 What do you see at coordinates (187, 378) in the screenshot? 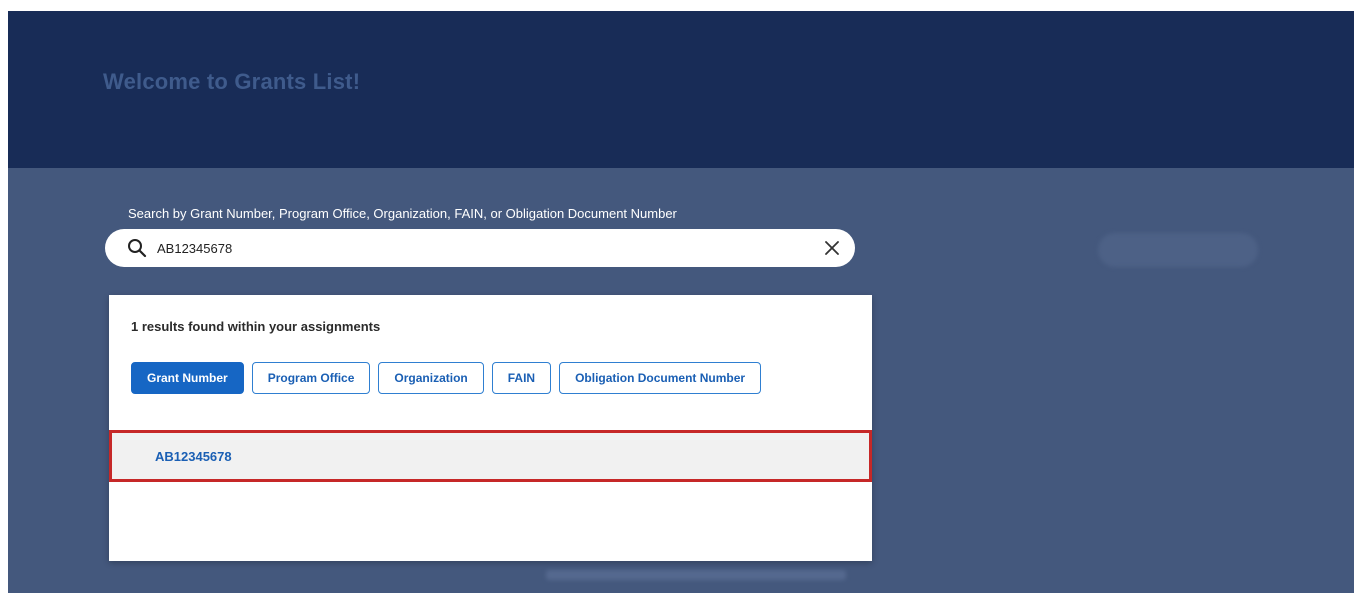
I see `tab-grant-number: Grant Number` at bounding box center [187, 378].